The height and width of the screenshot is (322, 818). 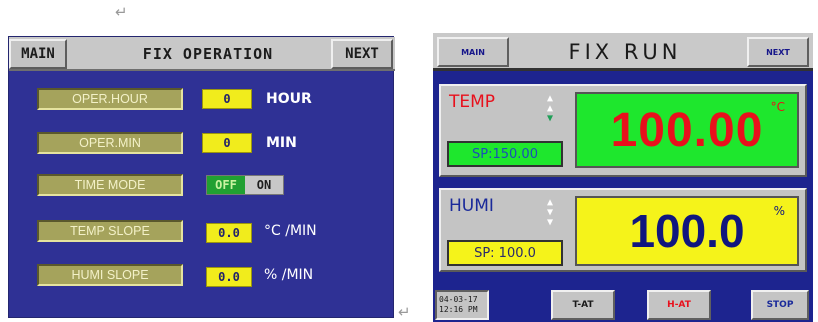 I want to click on oper-min-label: OPER.MIN, so click(x=110, y=143).